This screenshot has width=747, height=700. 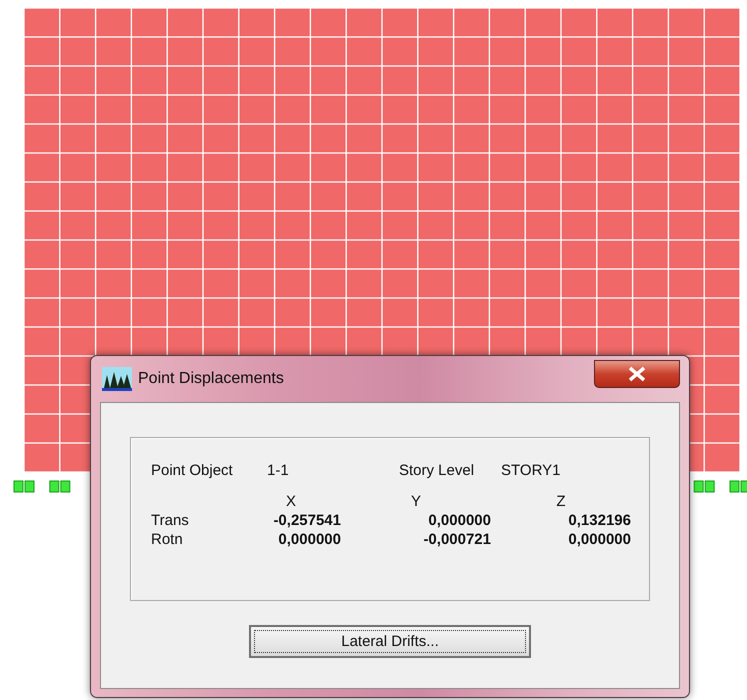 What do you see at coordinates (599, 520) in the screenshot?
I see `value-cell-text: 0,132196` at bounding box center [599, 520].